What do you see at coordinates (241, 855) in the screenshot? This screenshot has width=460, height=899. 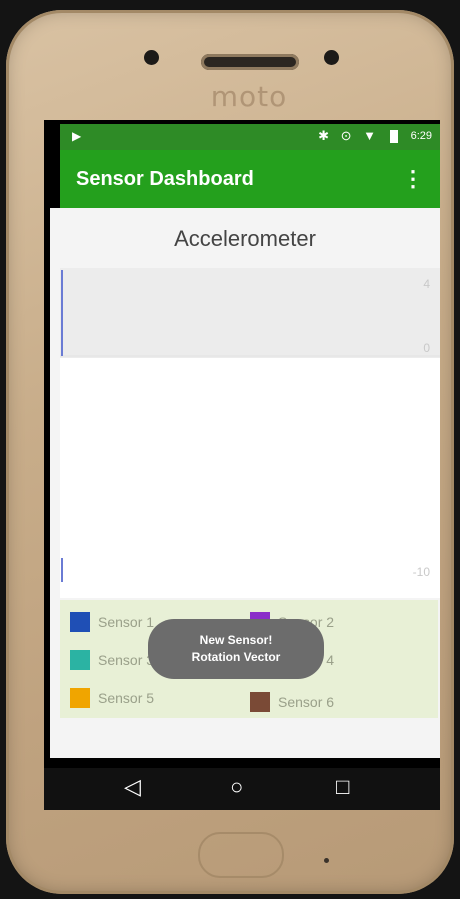 I see `fingerprint-home-key` at bounding box center [241, 855].